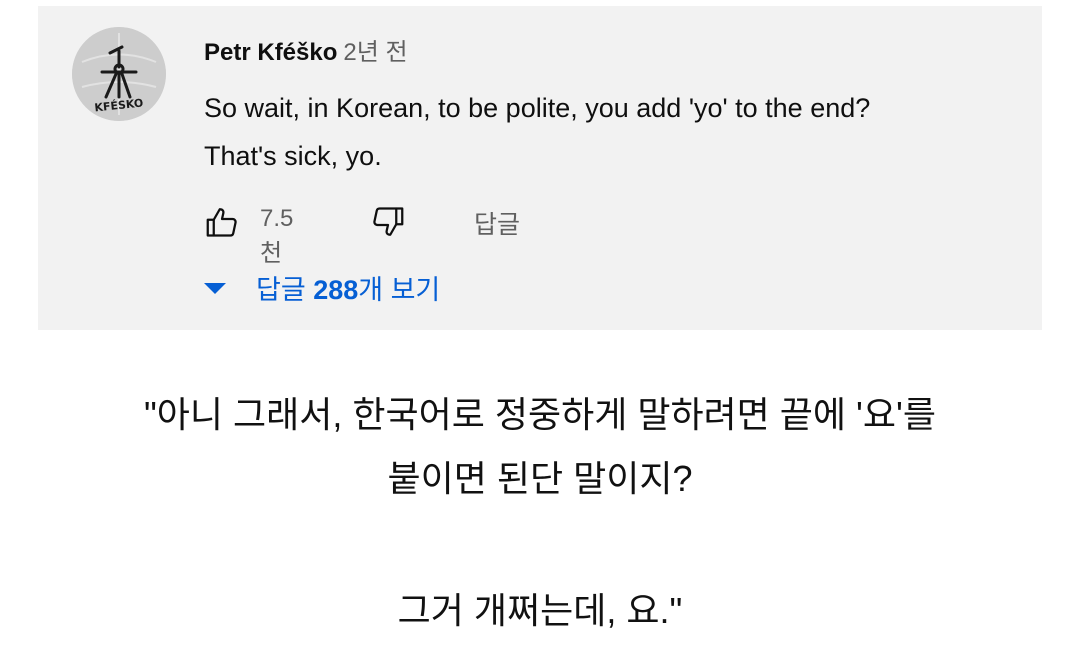 The image size is (1080, 654). I want to click on author-line: Petr Kféško 2년 전, so click(306, 49).